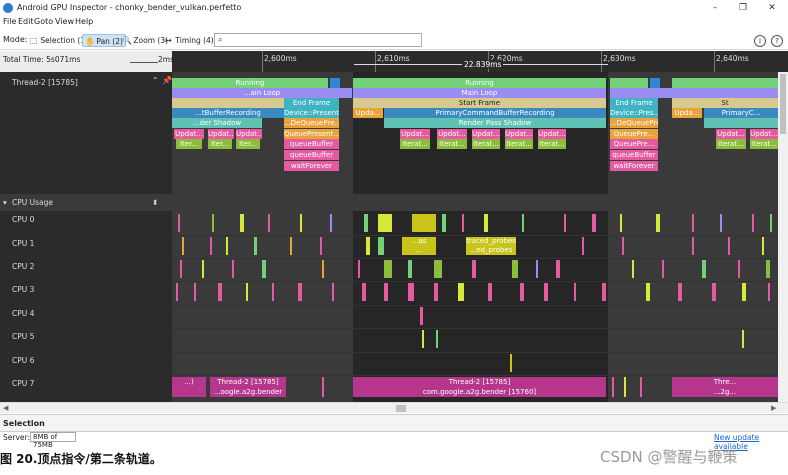 The image size is (788, 475). What do you see at coordinates (760, 41) in the screenshot?
I see `info-button: i` at bounding box center [760, 41].